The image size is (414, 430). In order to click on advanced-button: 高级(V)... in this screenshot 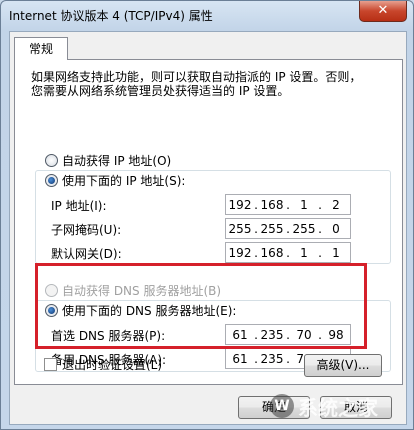, I will do `click(343, 365)`.